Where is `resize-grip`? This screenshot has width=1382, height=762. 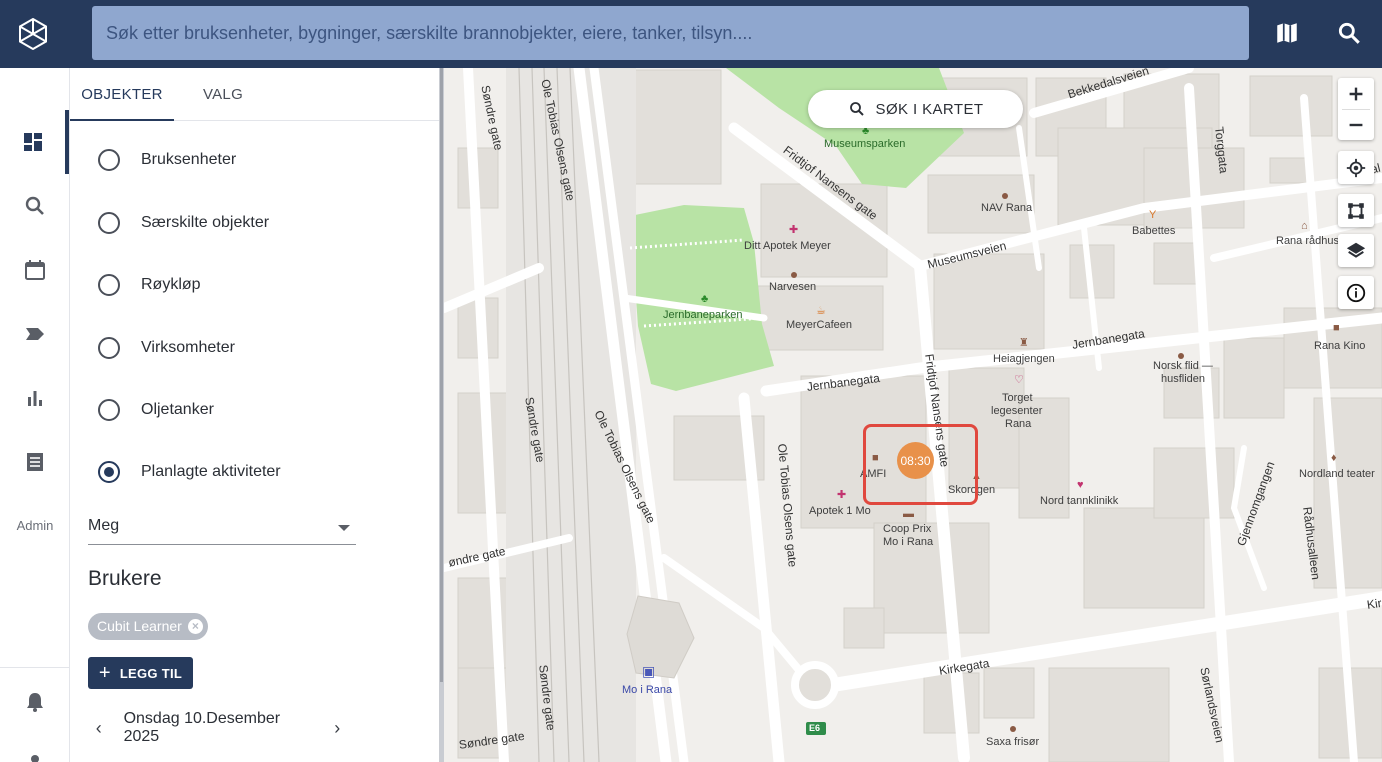 resize-grip is located at coordinates (441, 375).